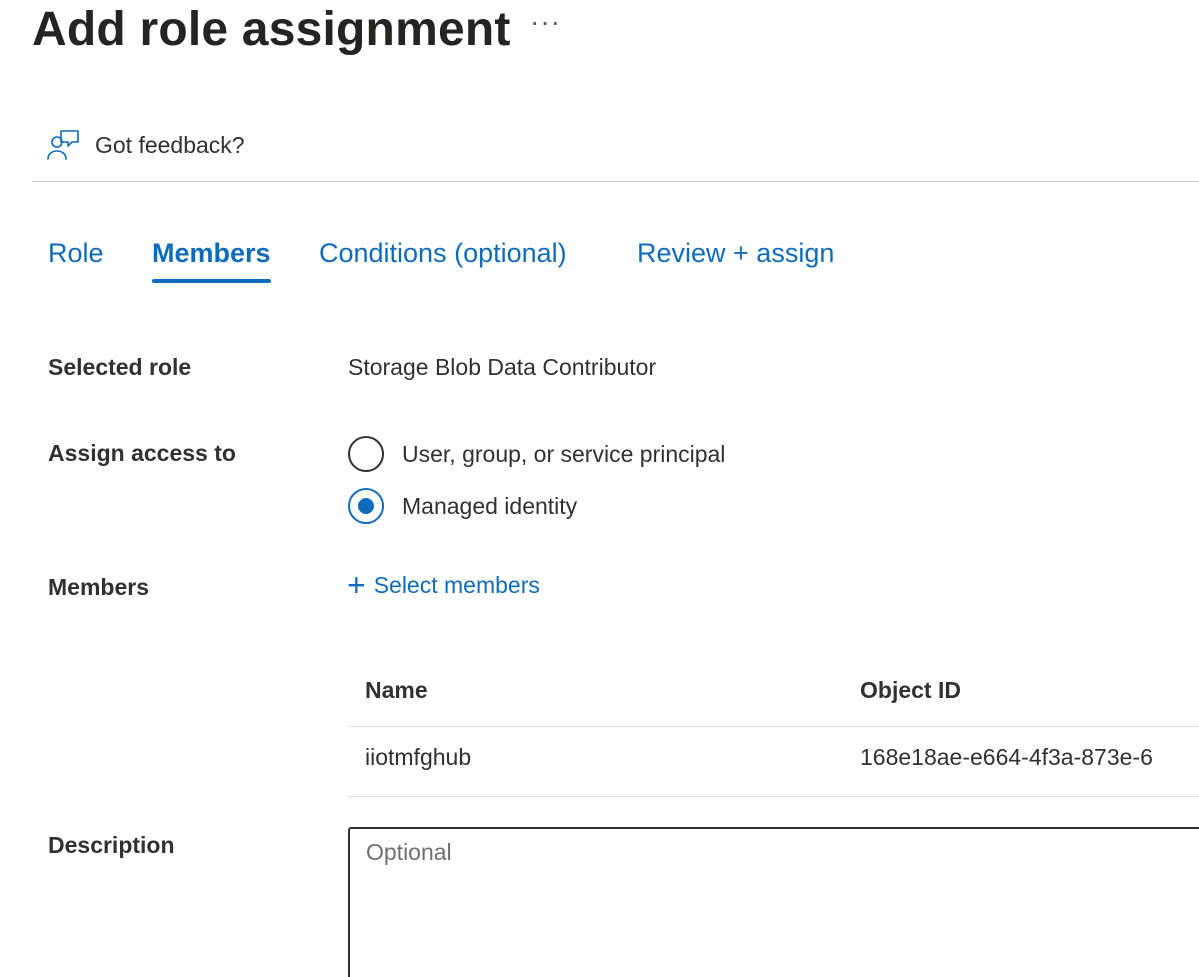 This screenshot has width=1199, height=977. Describe the element at coordinates (502, 367) in the screenshot. I see `selected-role-value: Storage Blob Data Contributor` at that location.